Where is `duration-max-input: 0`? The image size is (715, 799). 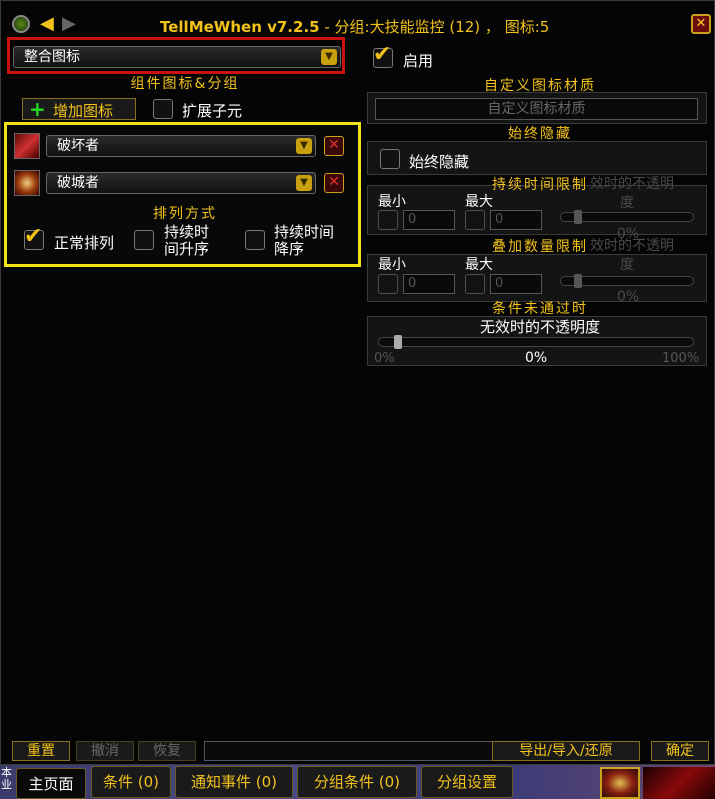
duration-max-input: 0 is located at coordinates (516, 220).